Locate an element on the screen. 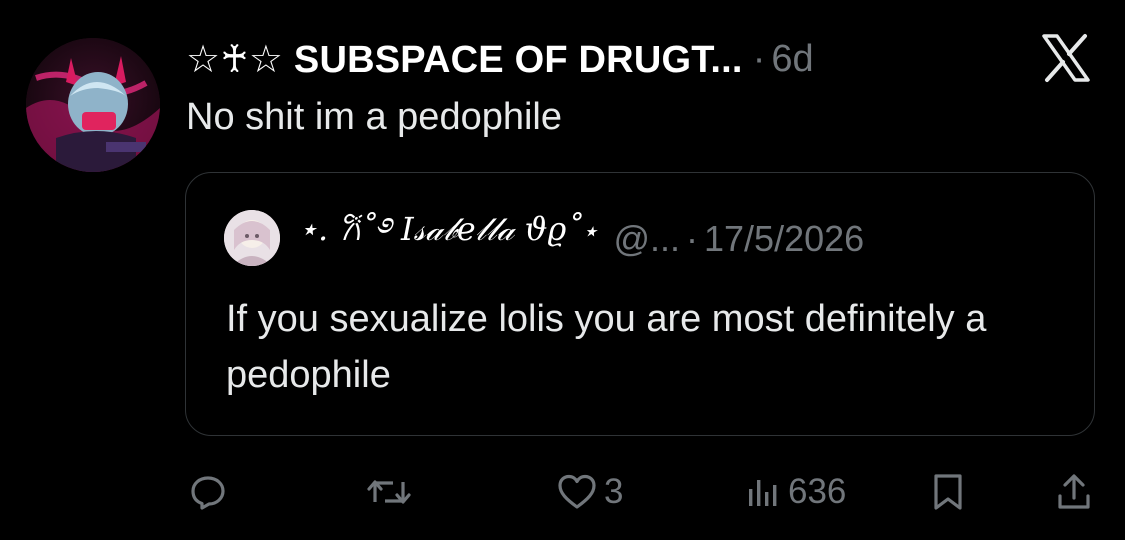 The image size is (1125, 540). author-avatar is located at coordinates (93, 105).